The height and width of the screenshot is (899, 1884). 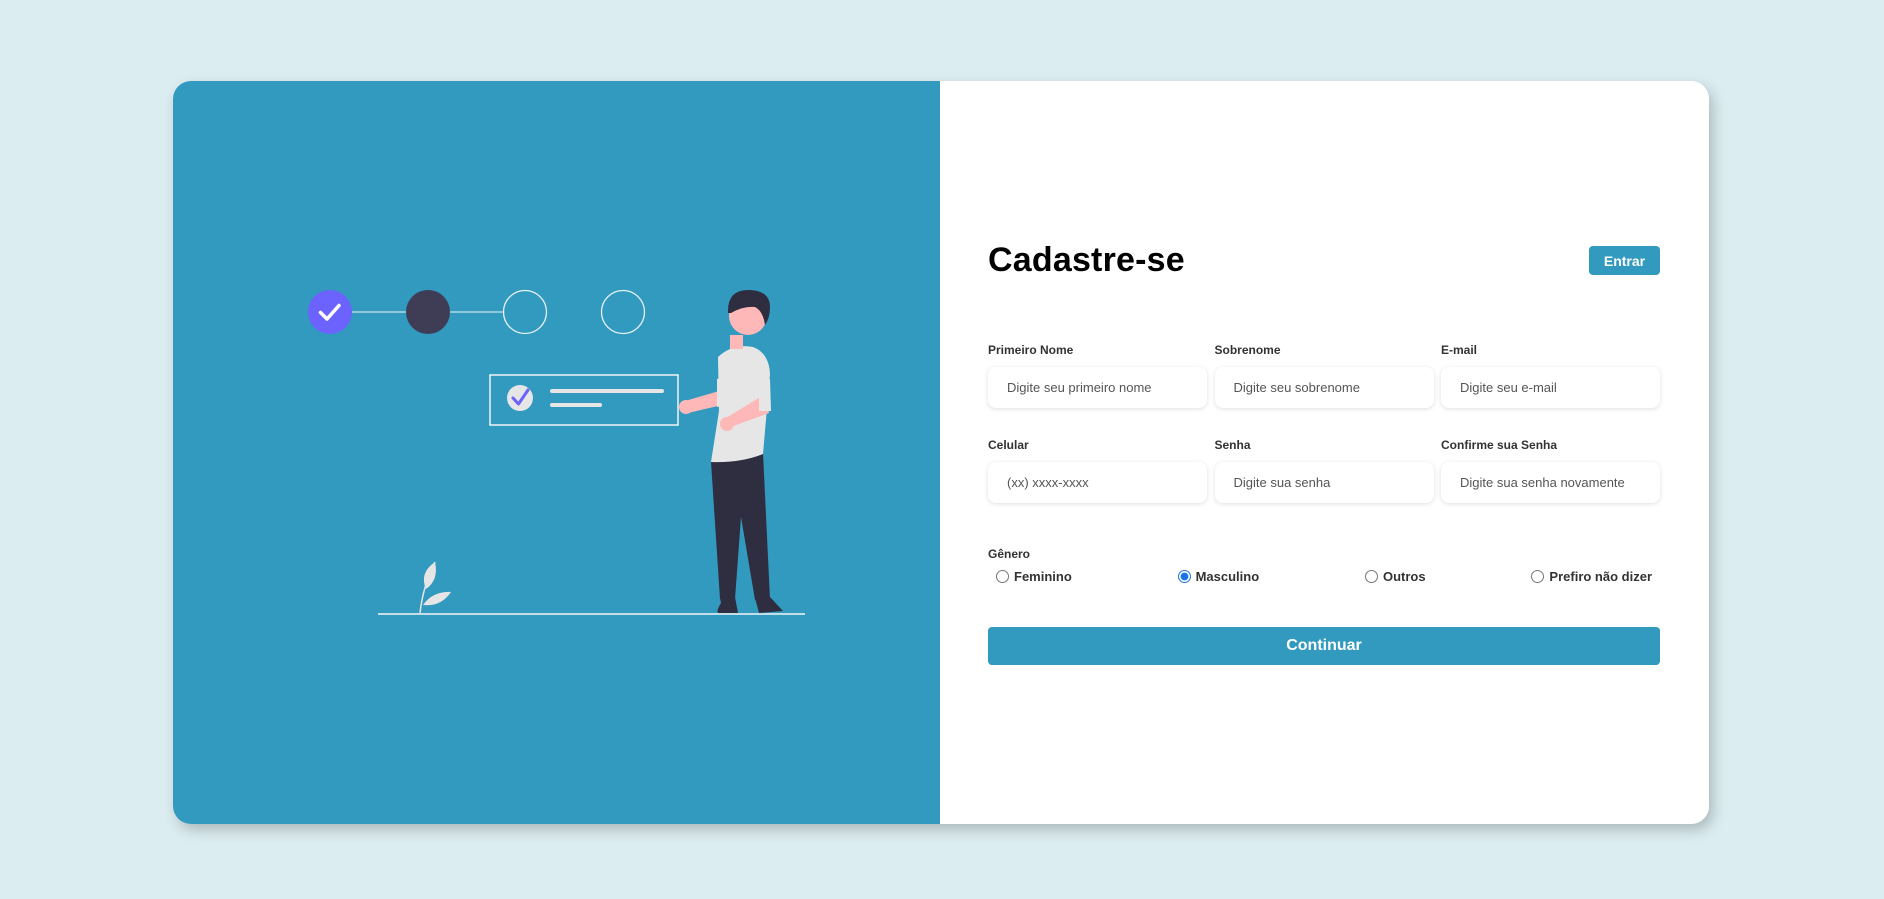 I want to click on signup-illustration, so click(x=556, y=452).